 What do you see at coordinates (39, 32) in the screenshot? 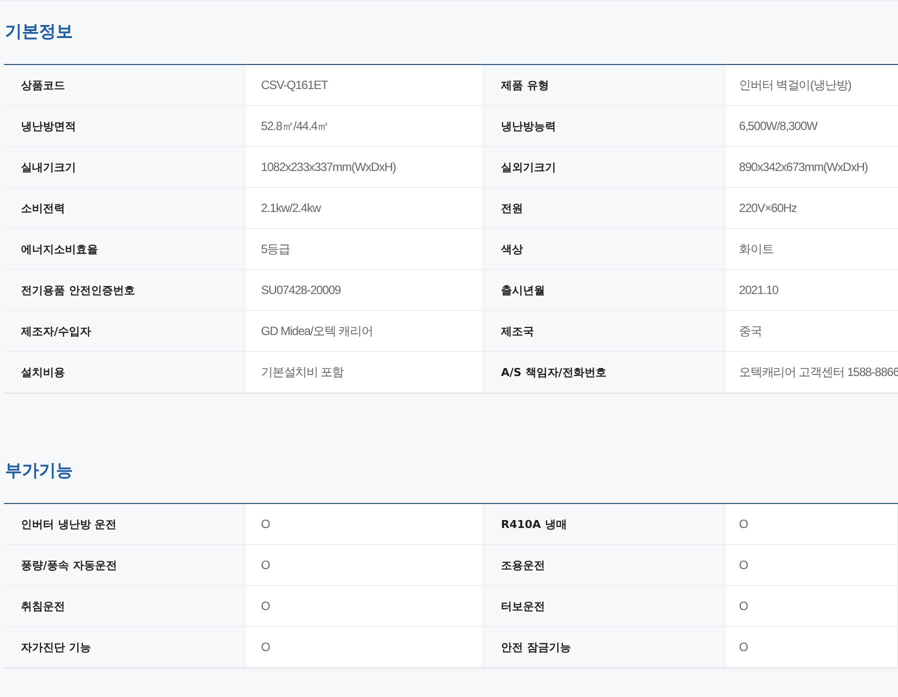
I see `section-title: 기본정보` at bounding box center [39, 32].